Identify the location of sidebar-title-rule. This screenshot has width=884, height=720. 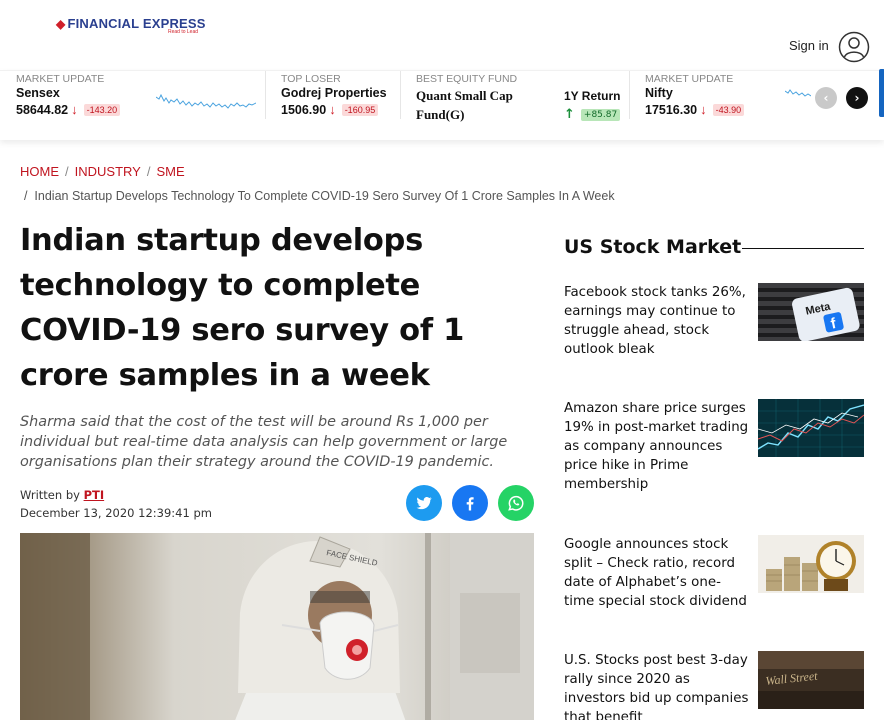
(803, 248).